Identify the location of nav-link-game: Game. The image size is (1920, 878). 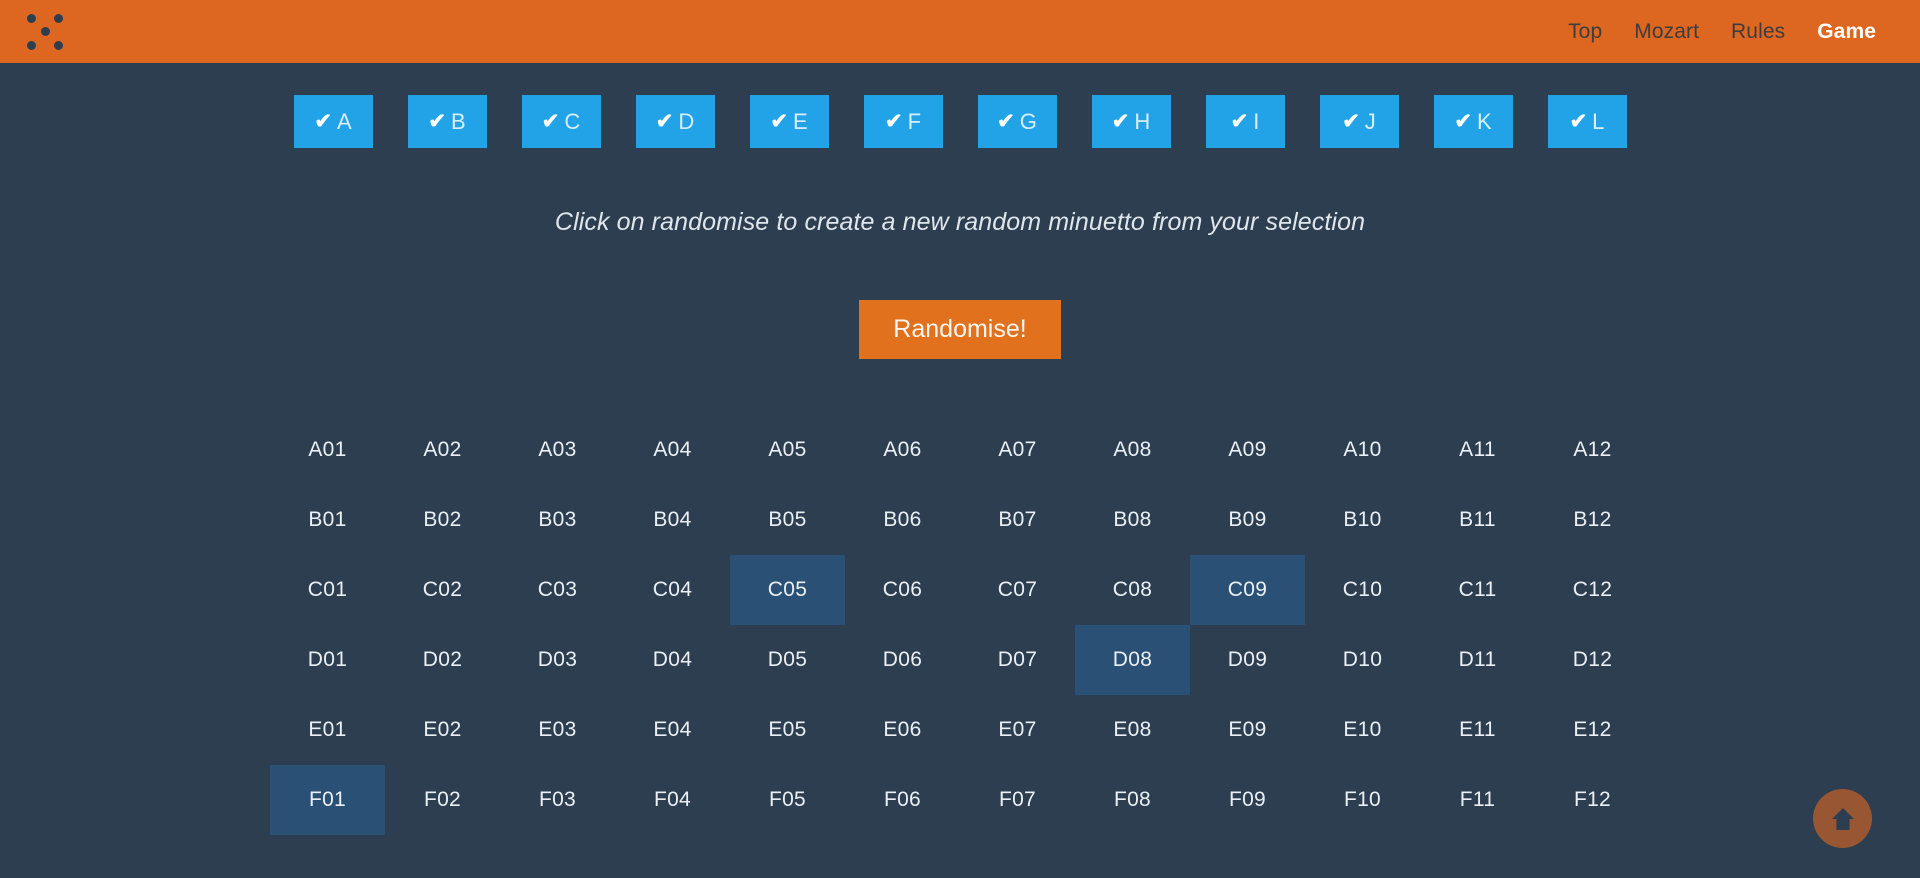
(1846, 32).